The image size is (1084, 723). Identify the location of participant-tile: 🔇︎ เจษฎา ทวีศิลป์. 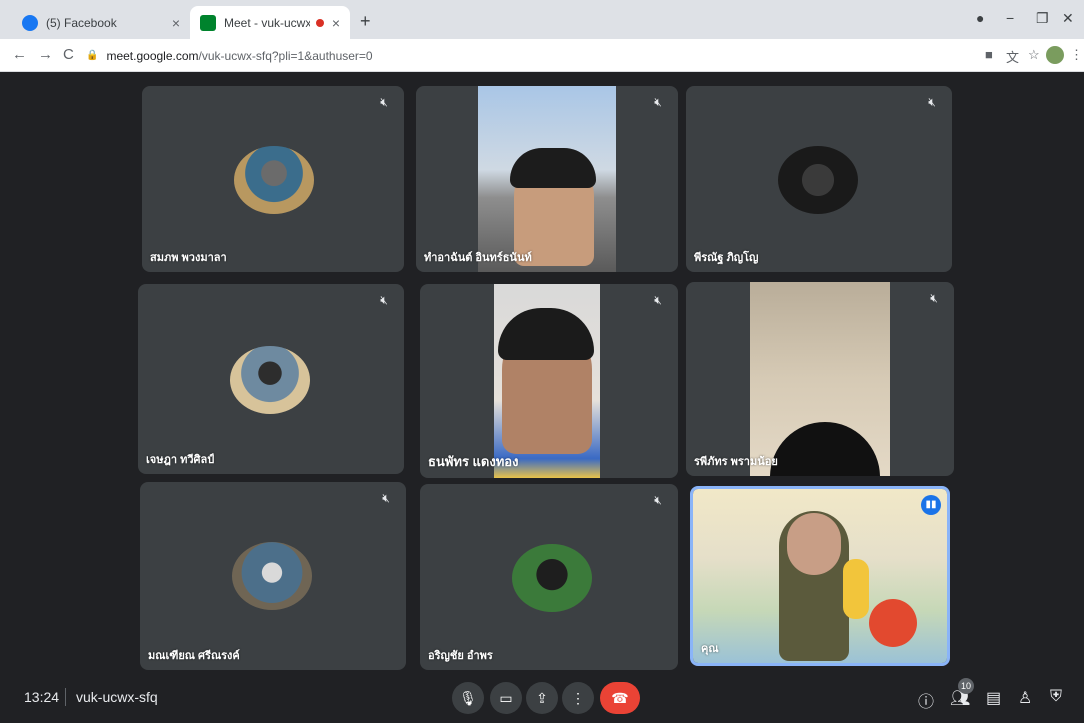
(271, 379).